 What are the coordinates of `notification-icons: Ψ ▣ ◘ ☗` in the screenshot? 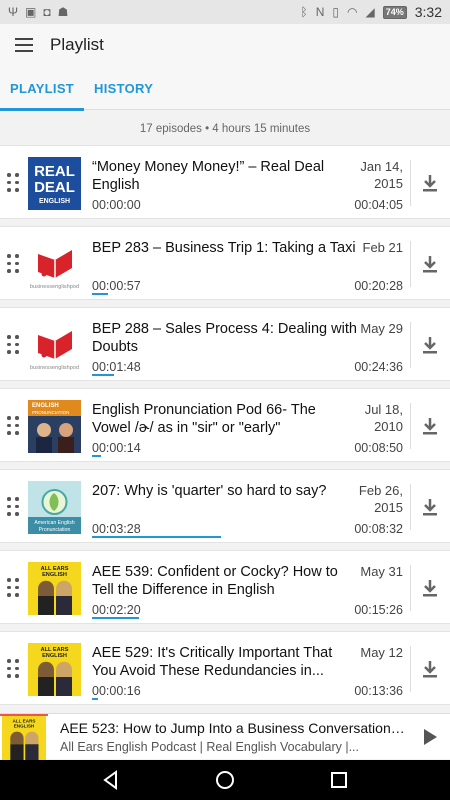 It's located at (38, 12).